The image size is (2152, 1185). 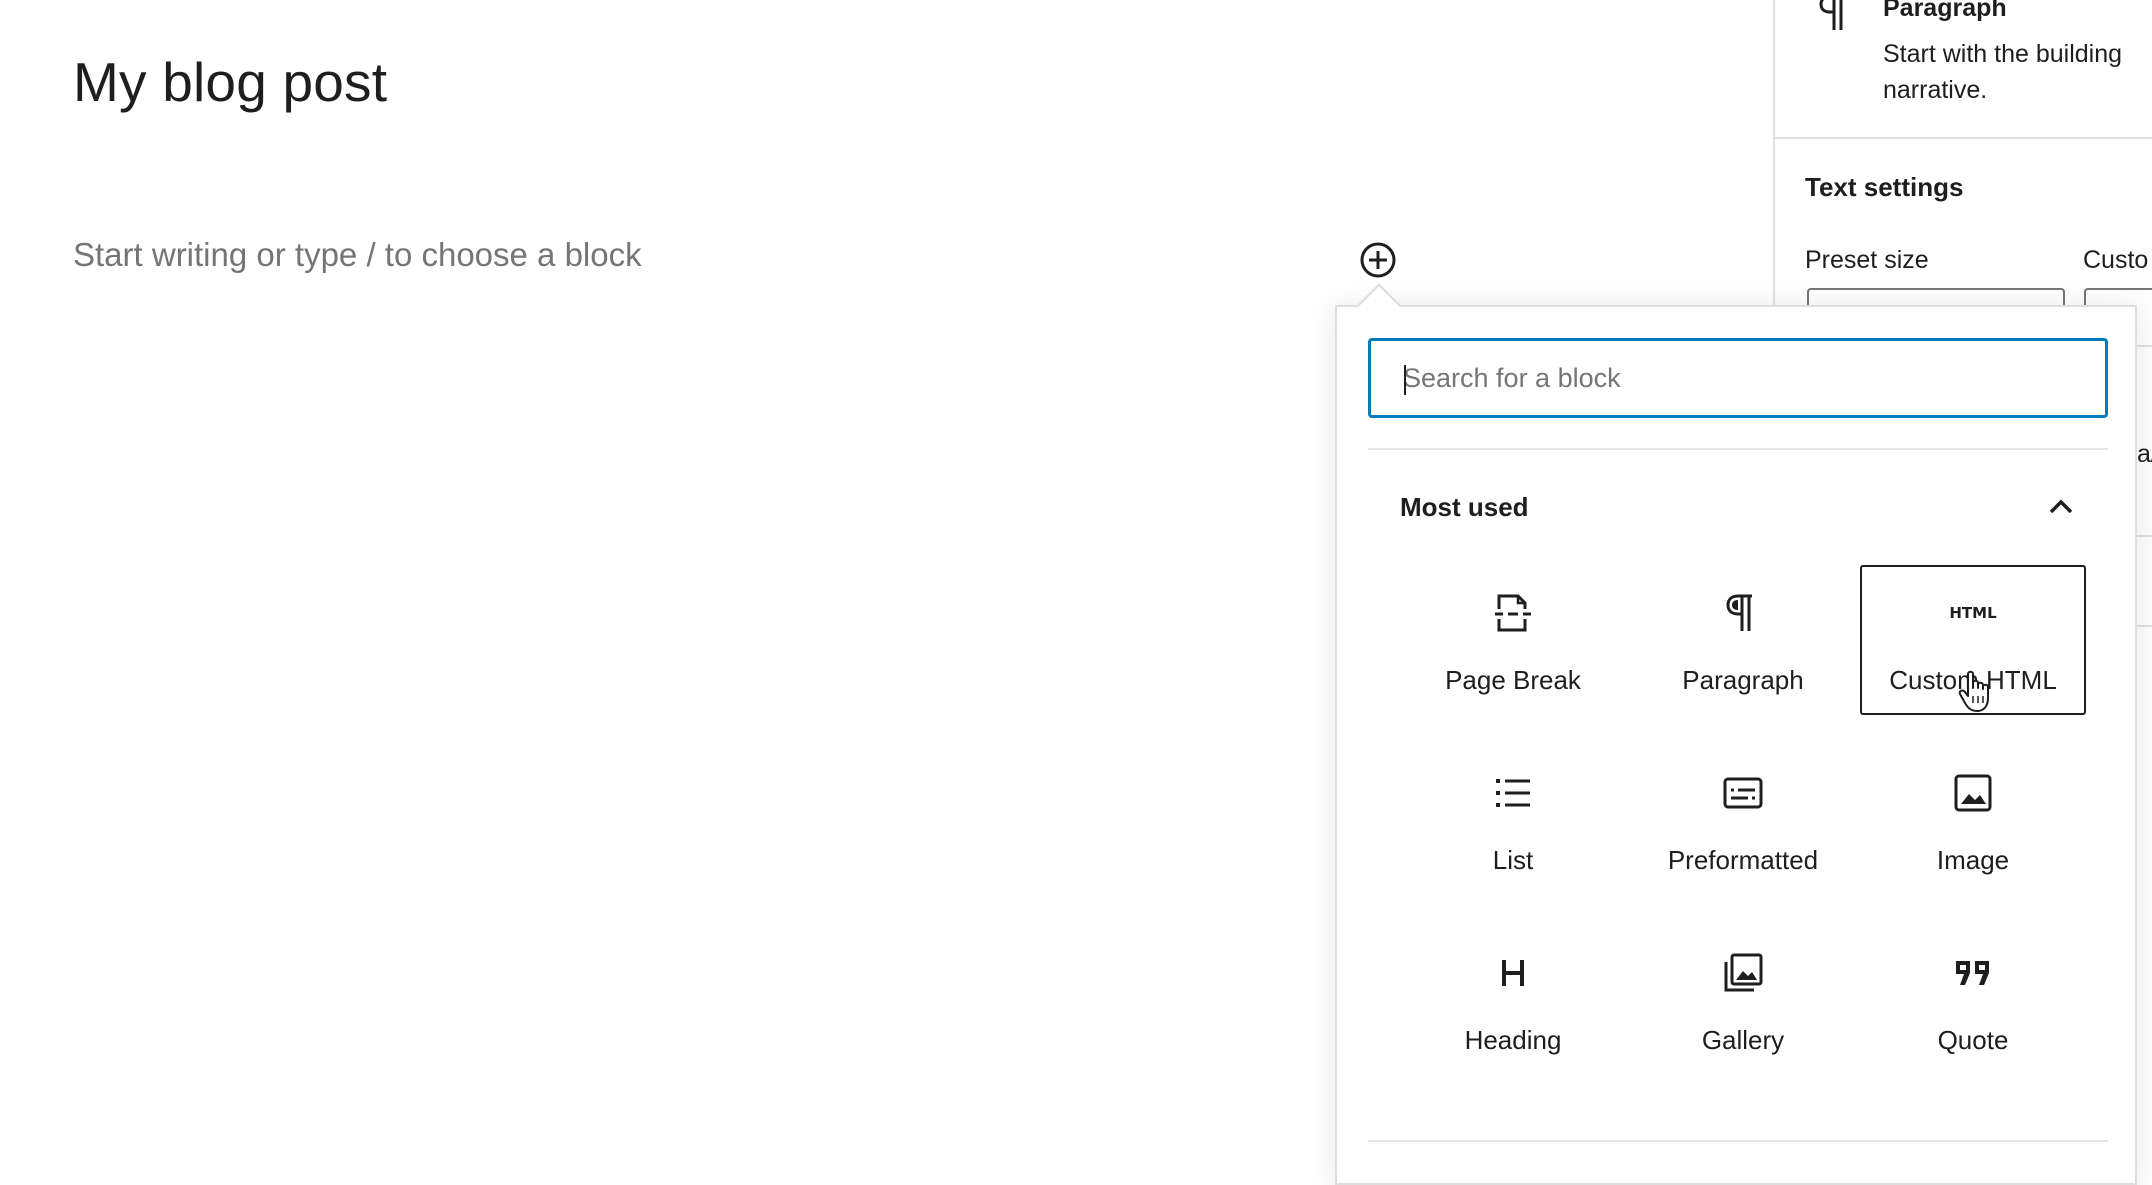 I want to click on page-break-icon, so click(x=1513, y=613).